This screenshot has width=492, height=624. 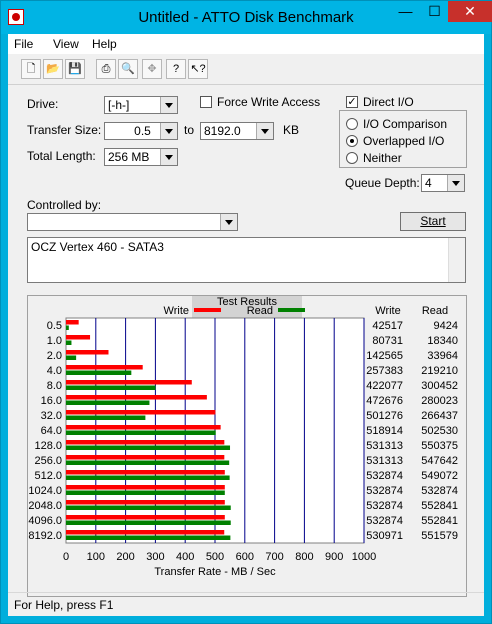 What do you see at coordinates (106, 69) in the screenshot?
I see `print-icon: ⎙` at bounding box center [106, 69].